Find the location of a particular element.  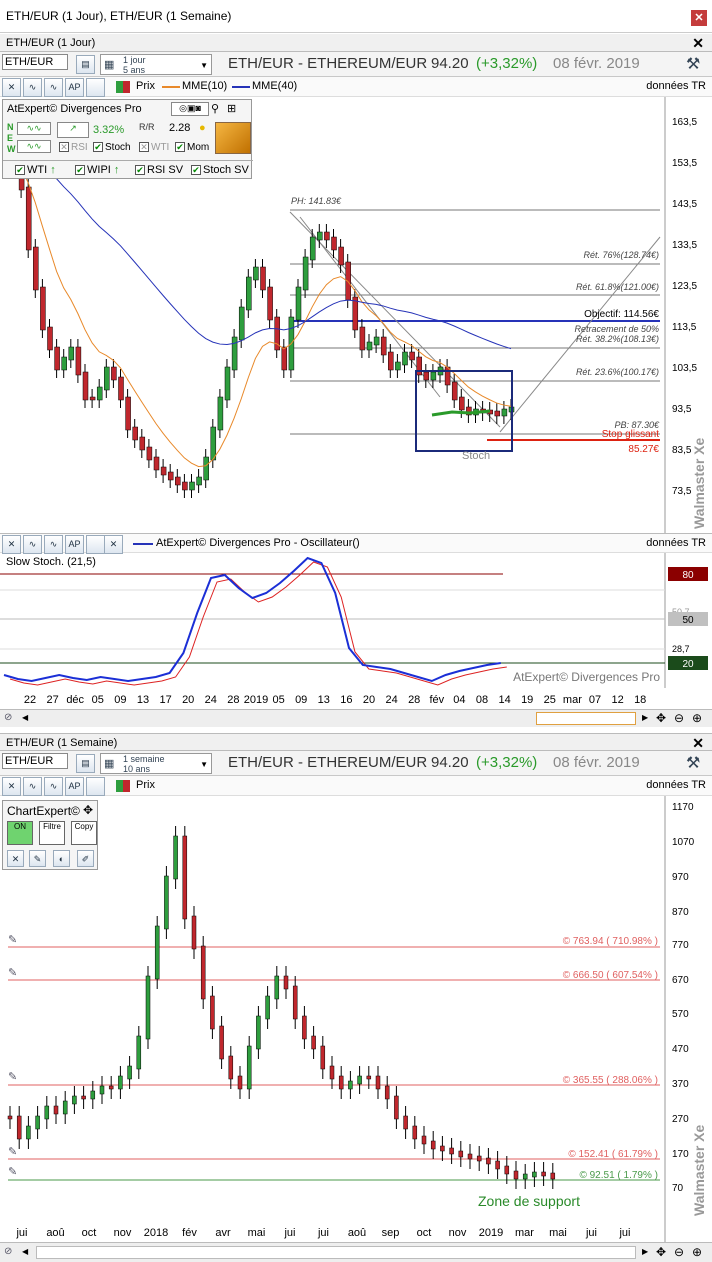

settings-icon: ⊞ is located at coordinates (231, 108).